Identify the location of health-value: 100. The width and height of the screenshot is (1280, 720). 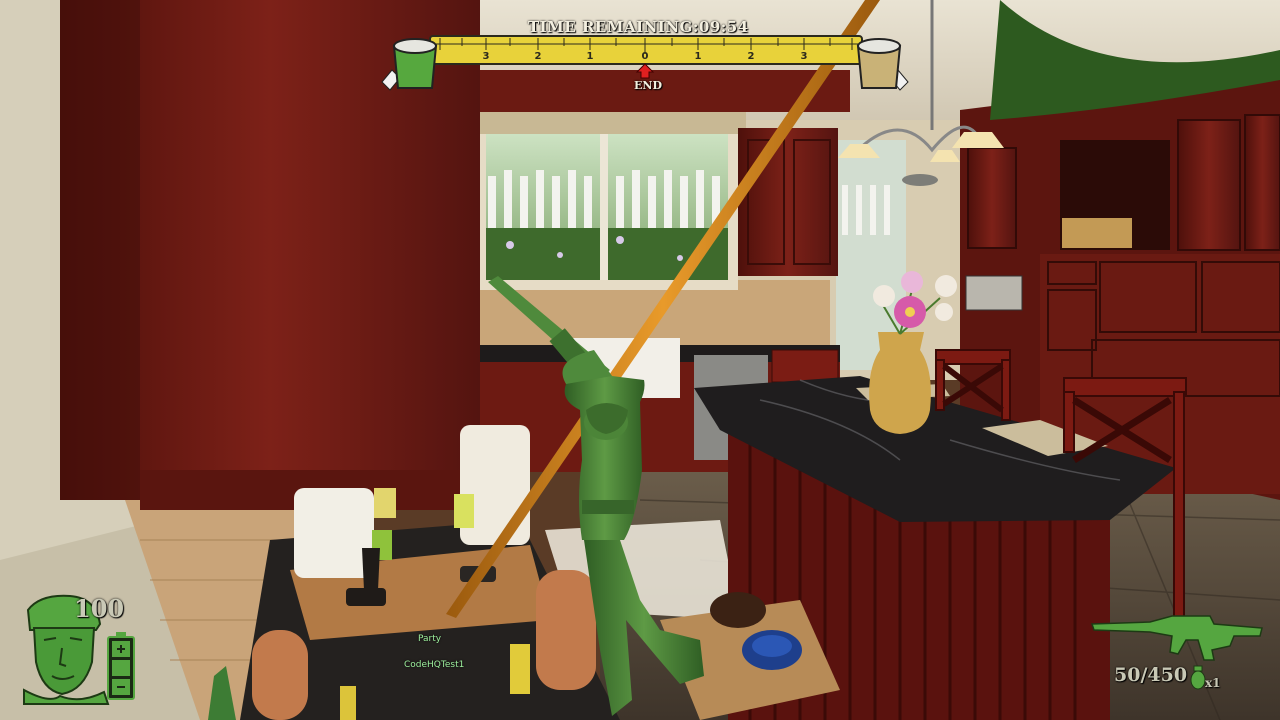
(99, 608).